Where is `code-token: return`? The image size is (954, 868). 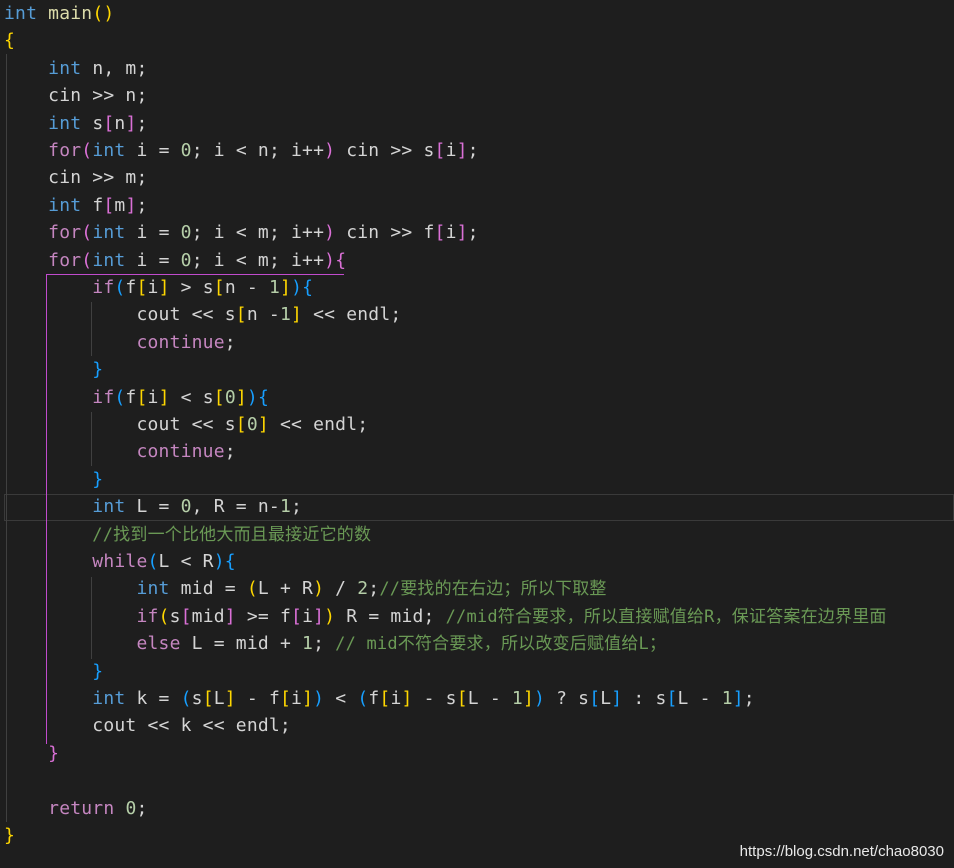
code-token: return is located at coordinates (81, 808).